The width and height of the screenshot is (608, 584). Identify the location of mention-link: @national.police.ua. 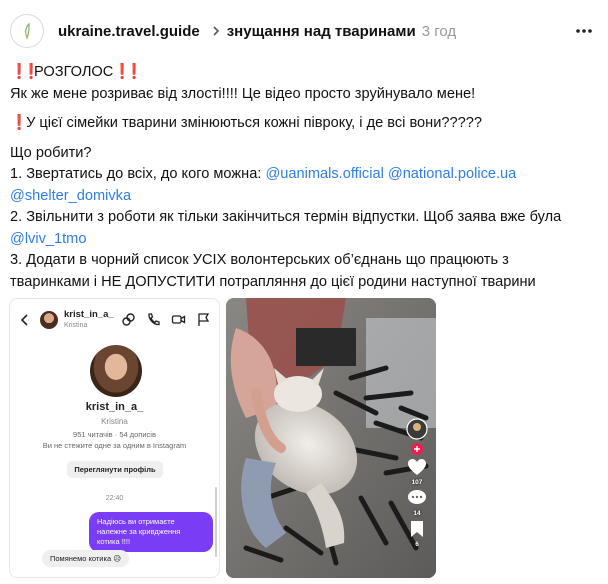
(452, 174).